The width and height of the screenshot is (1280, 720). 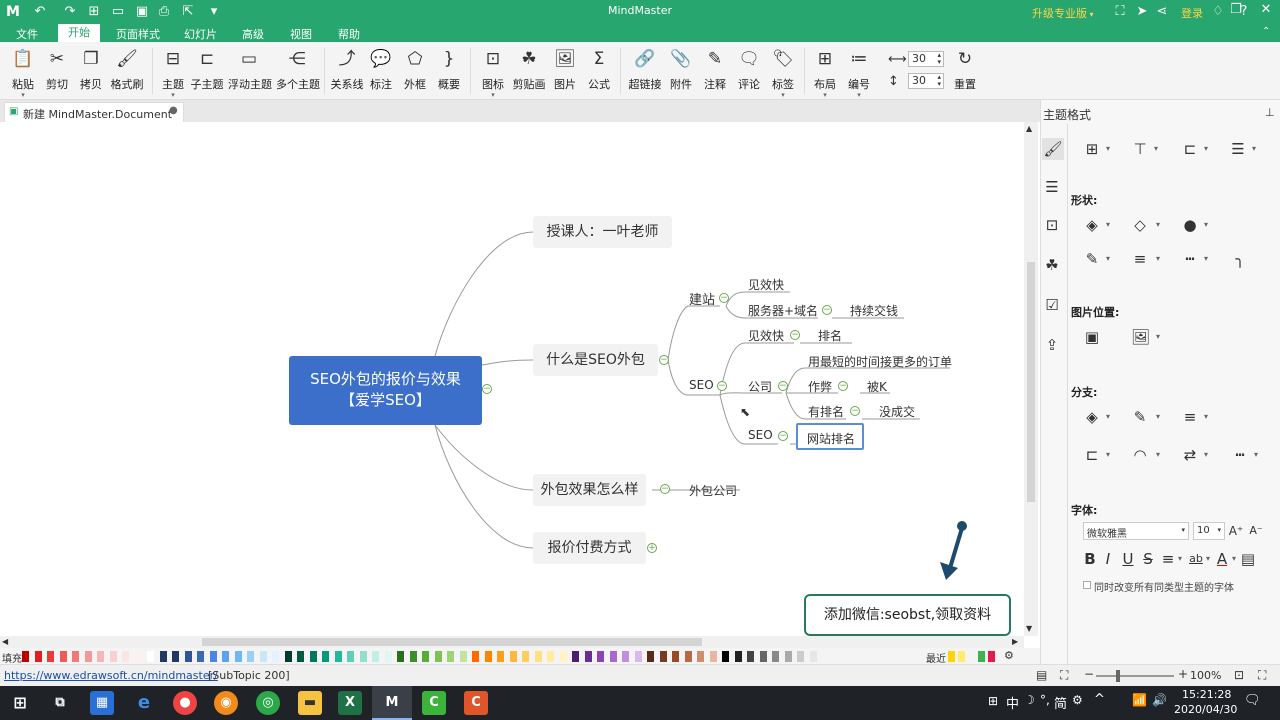 What do you see at coordinates (993, 701) in the screenshot?
I see `ime-grid-icon: ⊞` at bounding box center [993, 701].